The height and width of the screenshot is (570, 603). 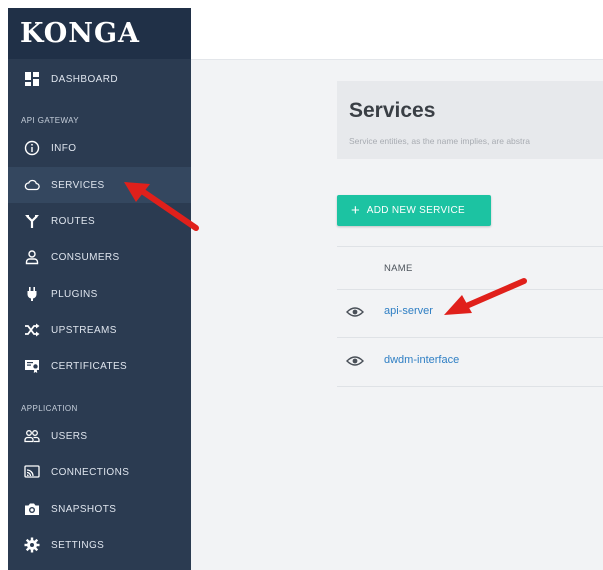 What do you see at coordinates (32, 221) in the screenshot?
I see `routes-icon` at bounding box center [32, 221].